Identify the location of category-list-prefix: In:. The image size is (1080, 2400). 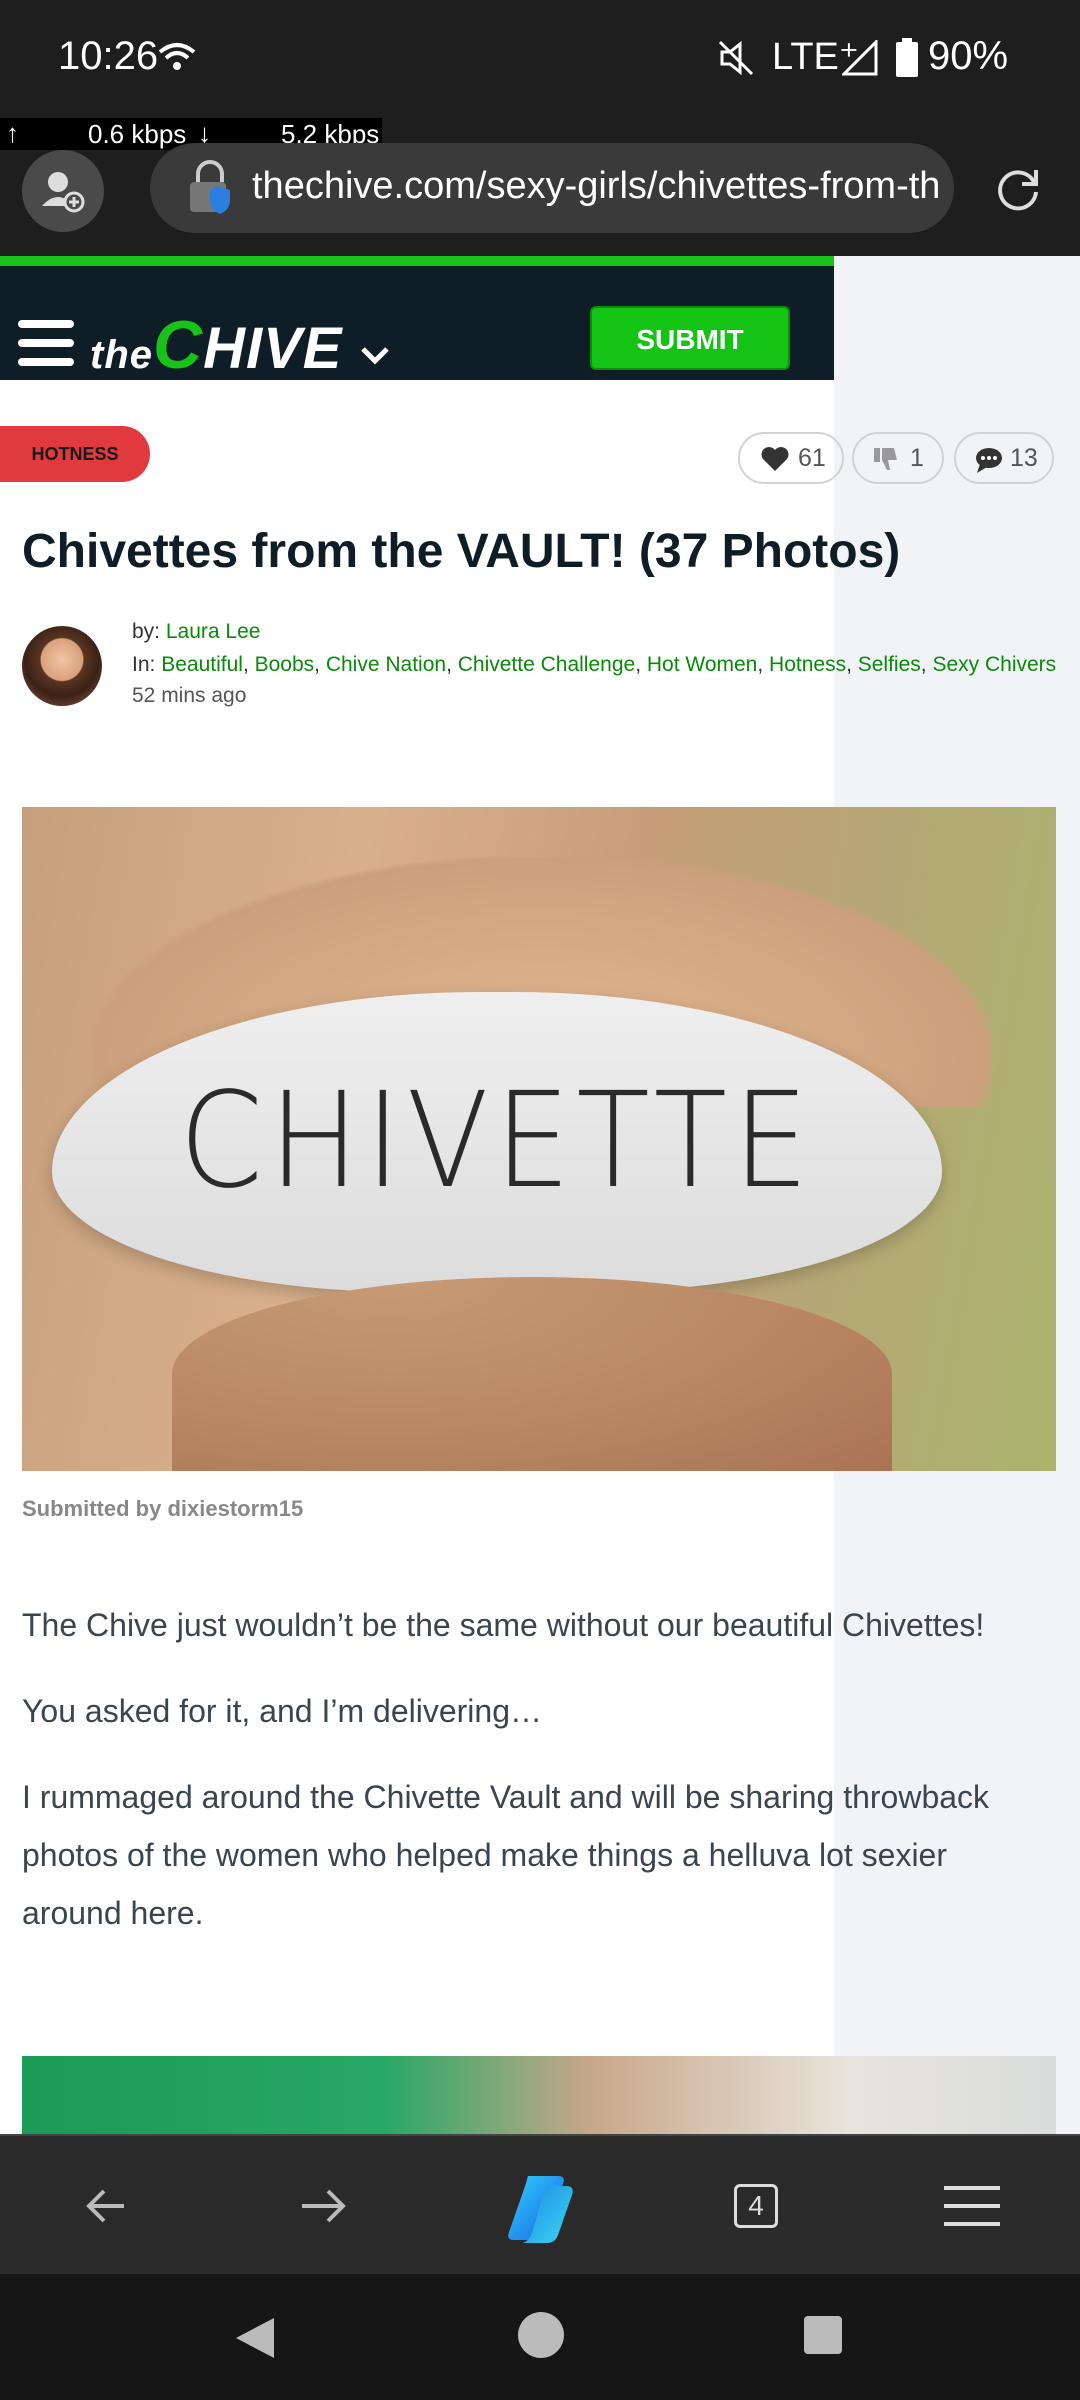
(144, 664).